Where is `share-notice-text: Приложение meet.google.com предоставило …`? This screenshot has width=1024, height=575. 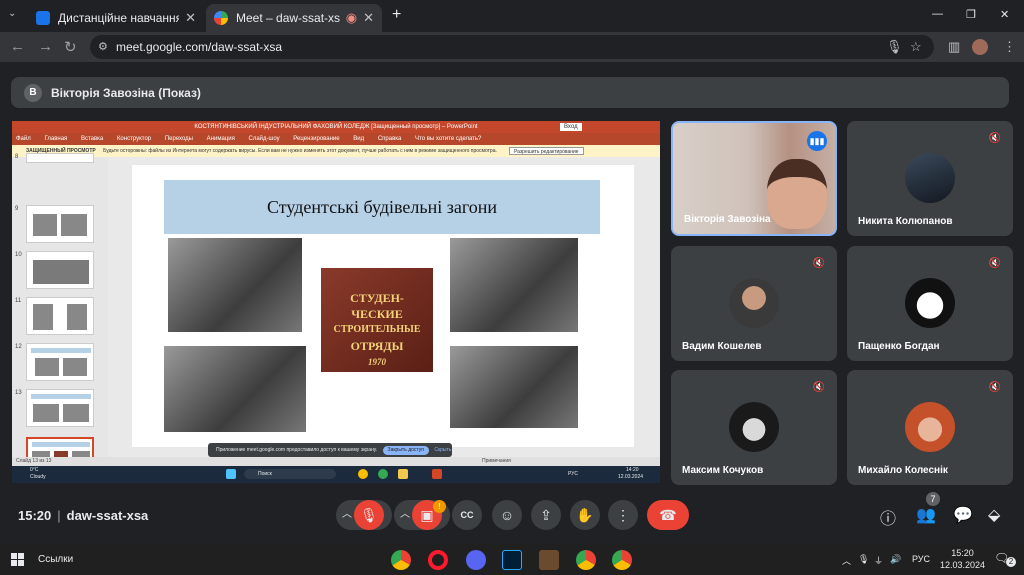 share-notice-text: Приложение meet.google.com предоставило … is located at coordinates (297, 450).